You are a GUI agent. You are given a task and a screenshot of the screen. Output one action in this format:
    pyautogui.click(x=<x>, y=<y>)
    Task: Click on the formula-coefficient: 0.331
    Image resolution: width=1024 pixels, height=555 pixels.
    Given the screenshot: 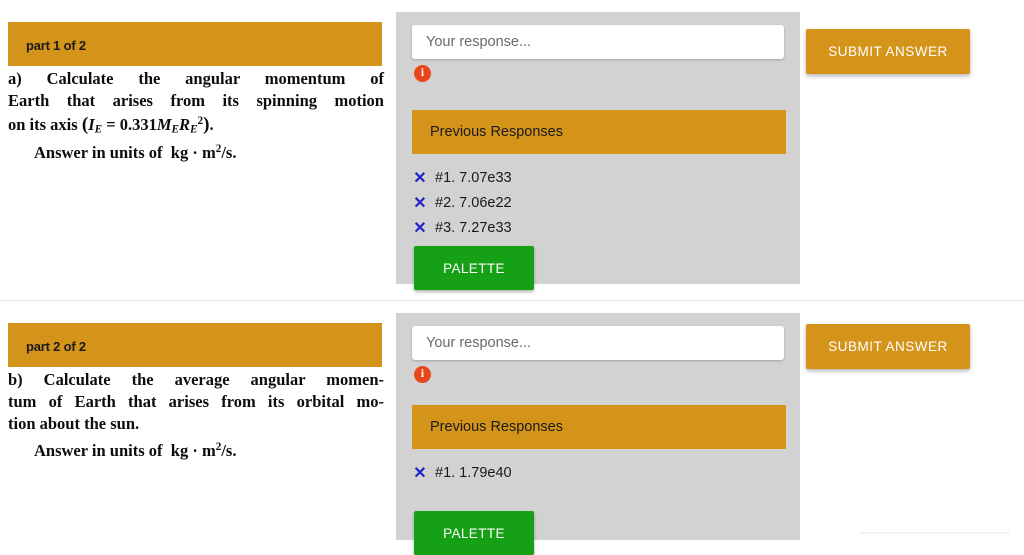 What is the action you would take?
    pyautogui.click(x=138, y=124)
    